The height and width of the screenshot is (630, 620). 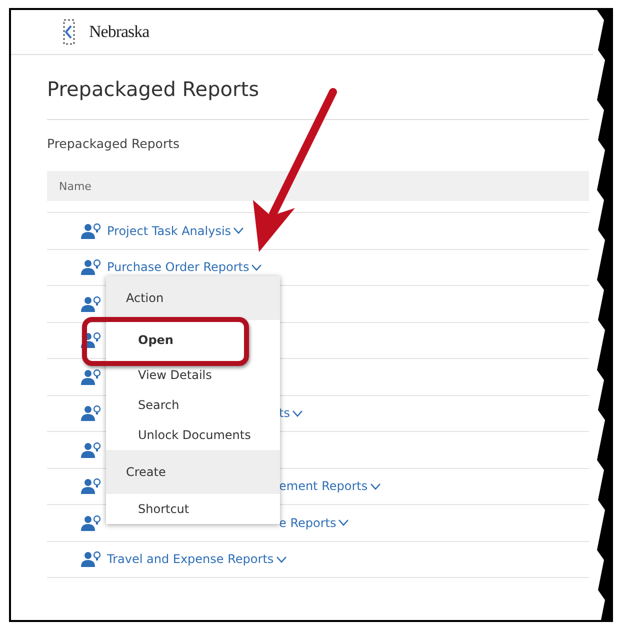 What do you see at coordinates (119, 32) in the screenshot?
I see `logo: Nebraska` at bounding box center [119, 32].